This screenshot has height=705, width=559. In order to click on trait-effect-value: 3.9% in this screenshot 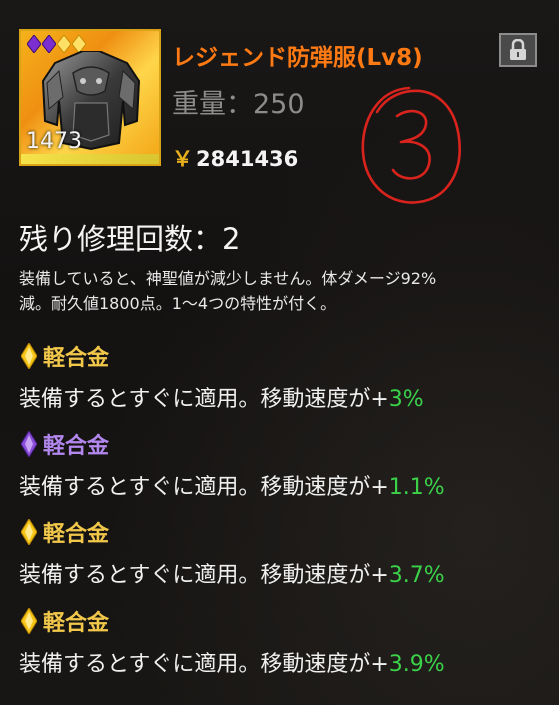, I will do `click(416, 664)`.